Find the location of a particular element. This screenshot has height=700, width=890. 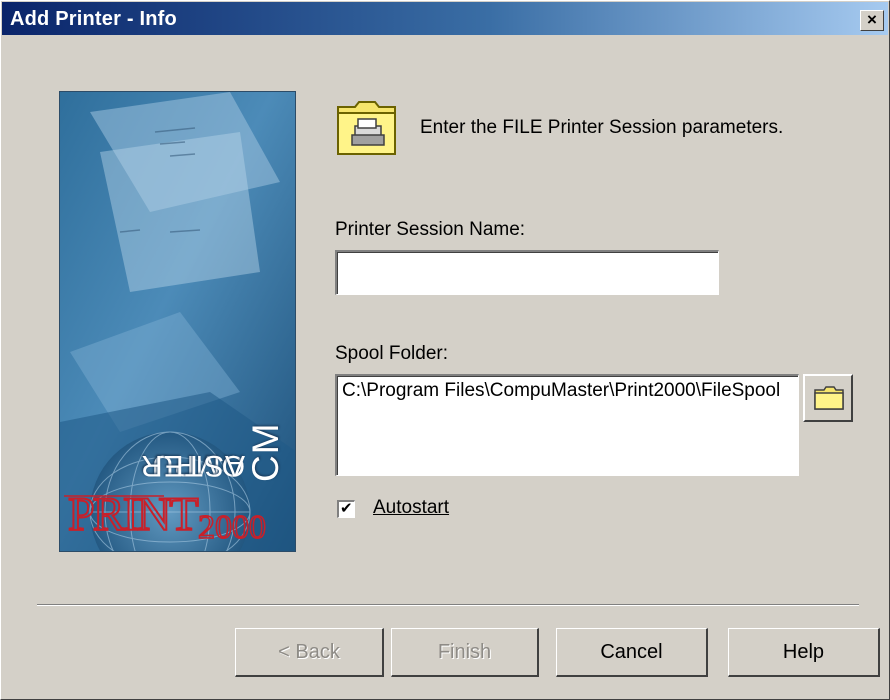

help-button-label: Help is located at coordinates (803, 652).